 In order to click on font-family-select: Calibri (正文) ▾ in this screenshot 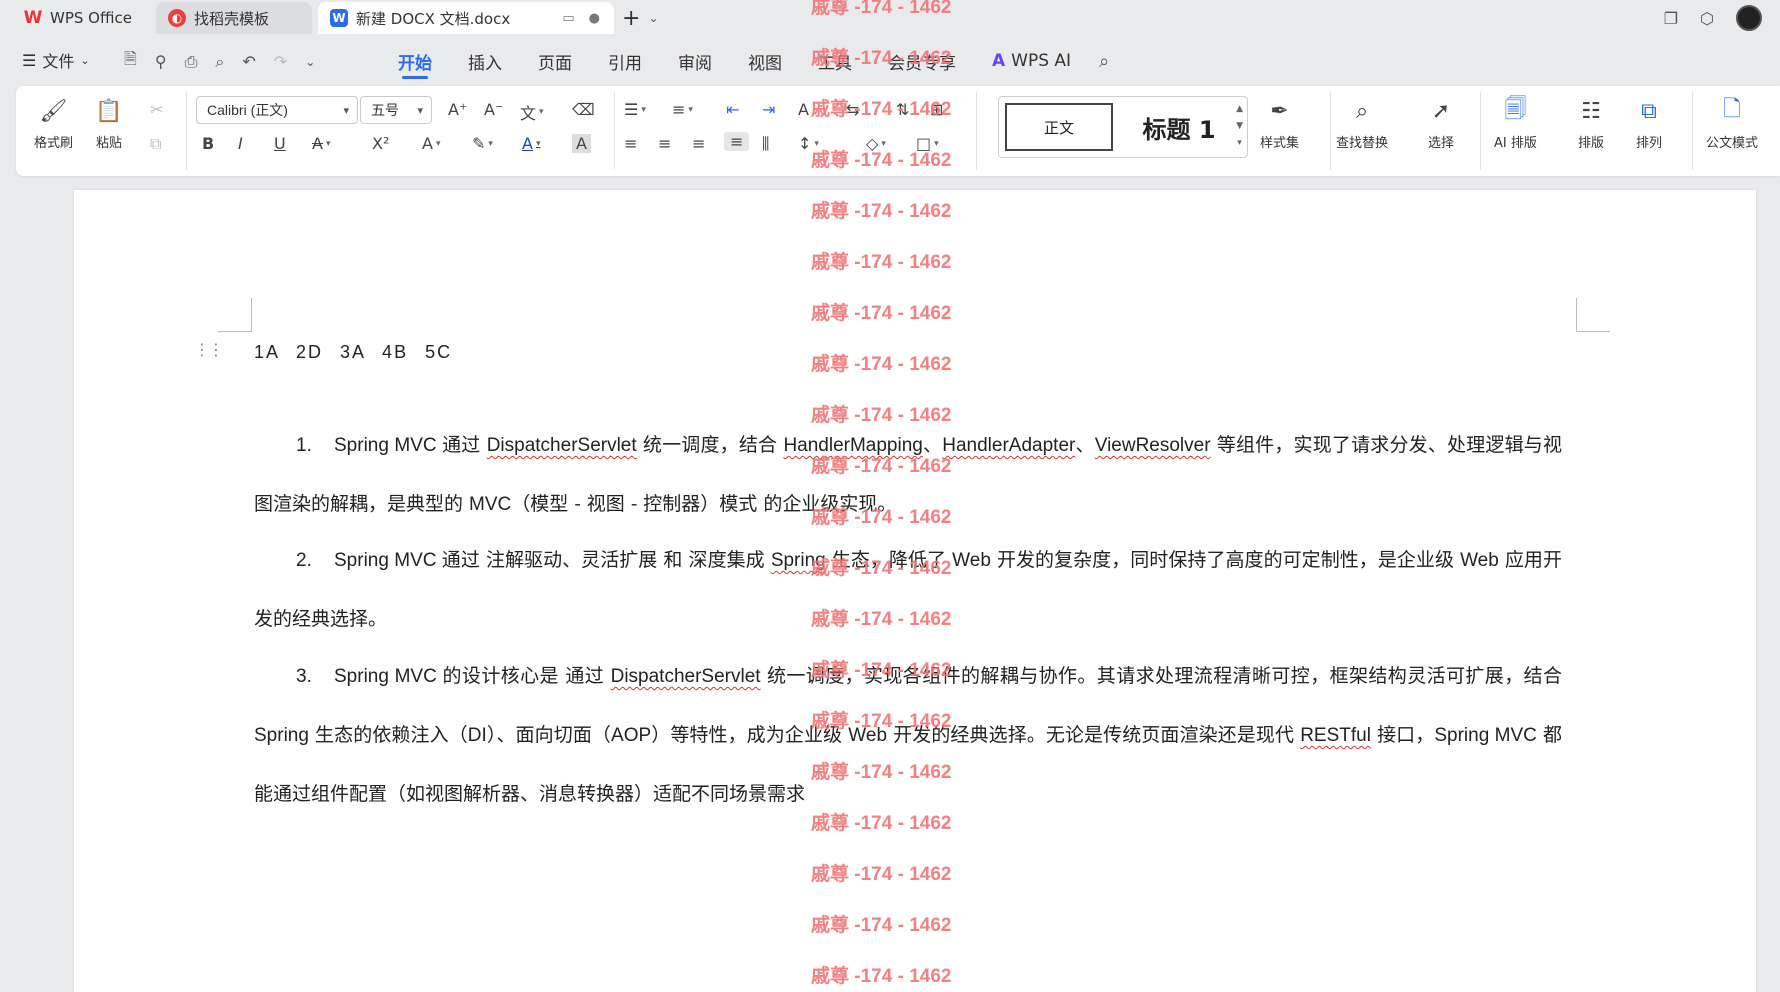, I will do `click(277, 110)`.